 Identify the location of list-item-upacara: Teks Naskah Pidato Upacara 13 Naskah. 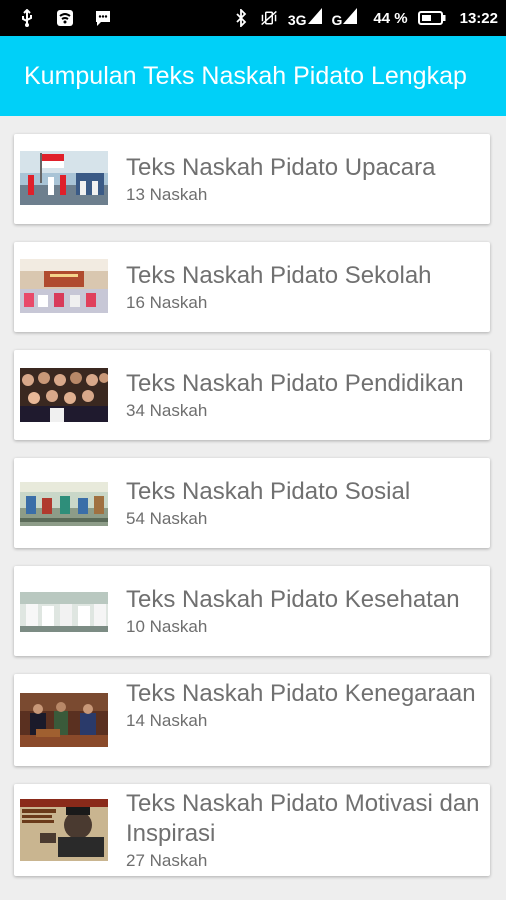
(252, 179).